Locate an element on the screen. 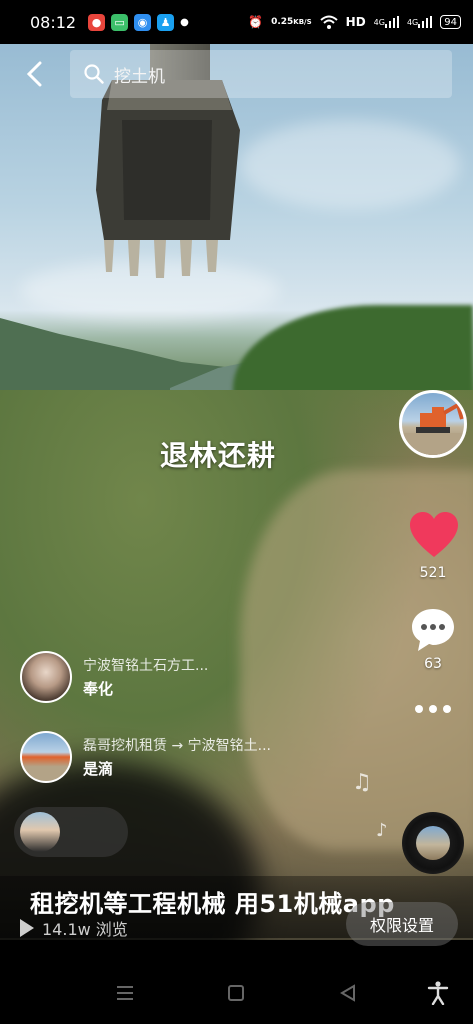  back-triangle-icon is located at coordinates (347, 993).